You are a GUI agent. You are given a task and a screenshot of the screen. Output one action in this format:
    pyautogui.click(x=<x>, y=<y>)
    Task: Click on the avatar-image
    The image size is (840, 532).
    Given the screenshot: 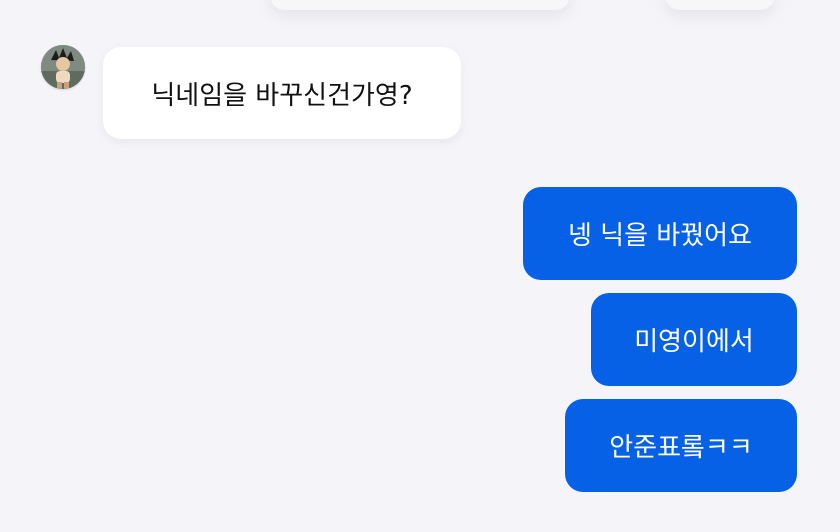 What is the action you would take?
    pyautogui.click(x=63, y=67)
    